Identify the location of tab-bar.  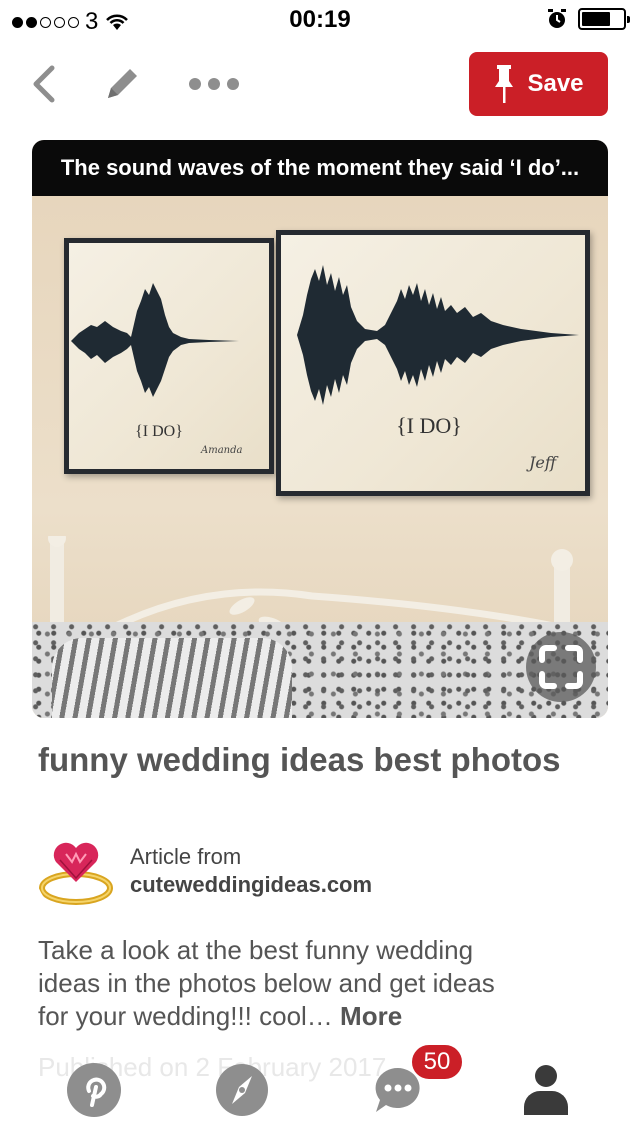
(320, 1091).